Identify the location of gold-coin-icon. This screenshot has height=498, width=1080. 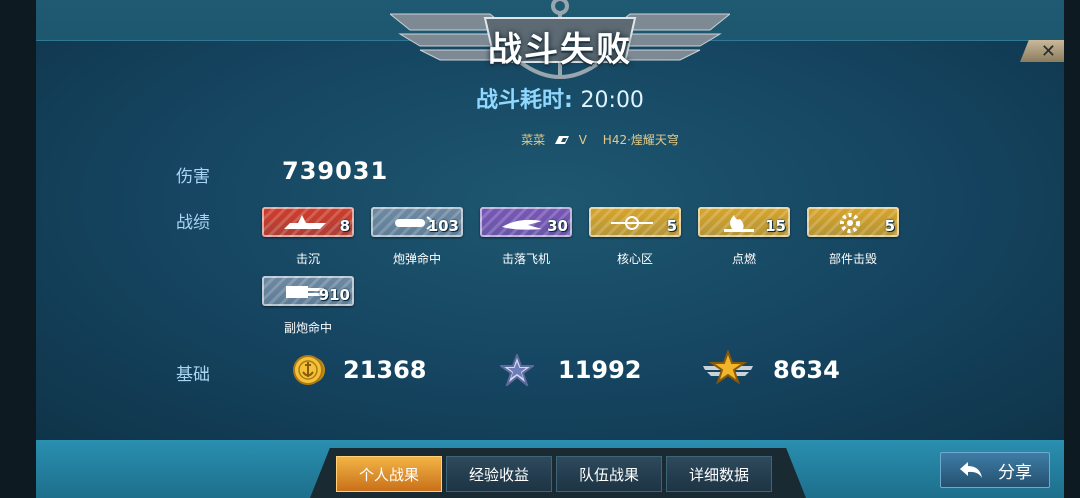
(309, 370).